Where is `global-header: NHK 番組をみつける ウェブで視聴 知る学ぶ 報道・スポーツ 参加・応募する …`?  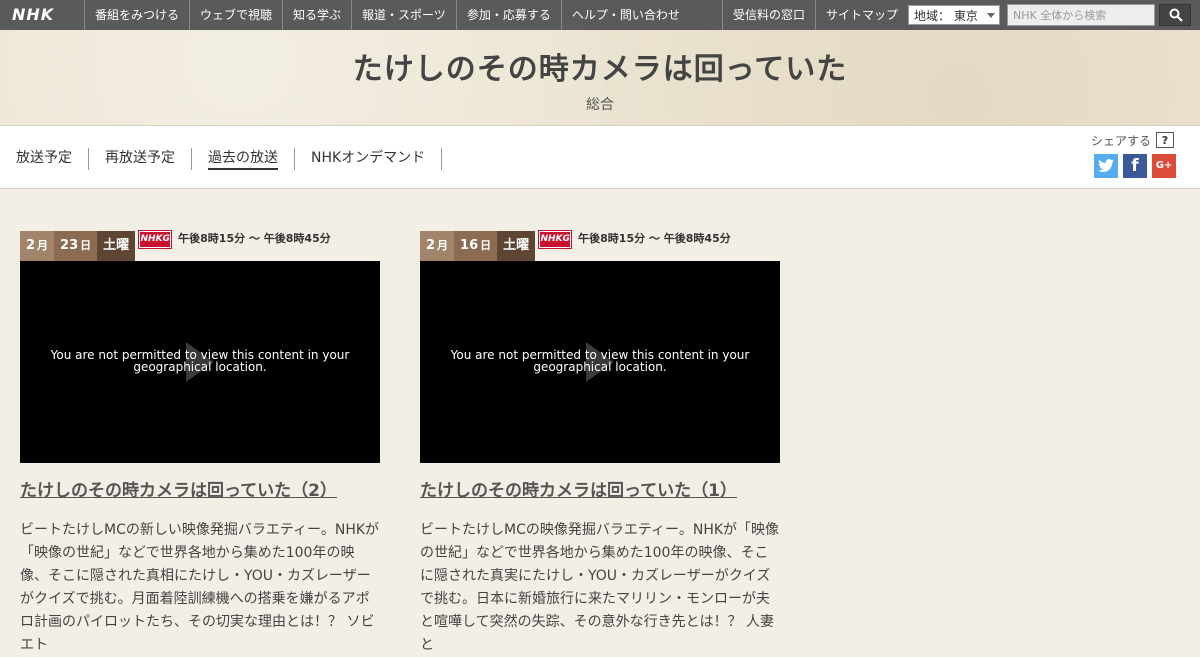
global-header: NHK 番組をみつける ウェブで視聴 知る学ぶ 報道・スポーツ 参加・応募する … is located at coordinates (600, 15).